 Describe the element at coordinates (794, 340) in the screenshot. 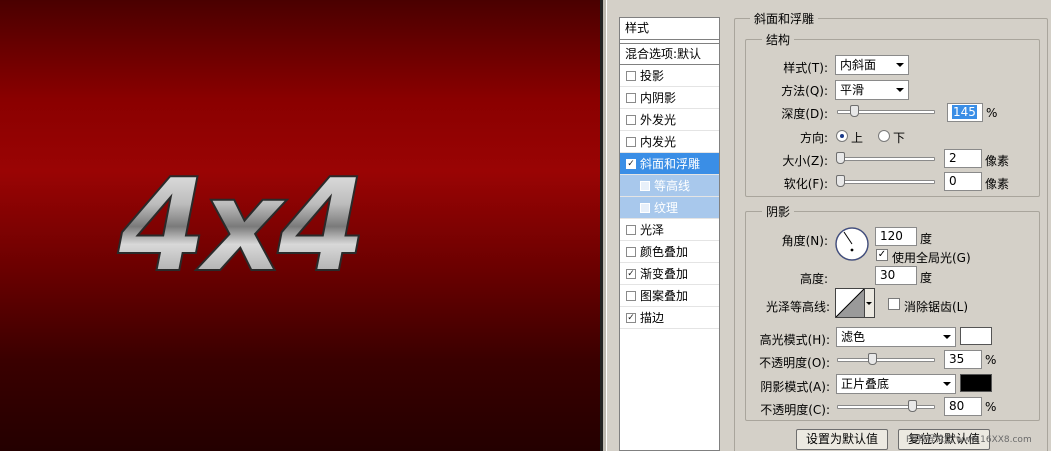

I see `highlight-mode-label: 高光模式(H):` at that location.